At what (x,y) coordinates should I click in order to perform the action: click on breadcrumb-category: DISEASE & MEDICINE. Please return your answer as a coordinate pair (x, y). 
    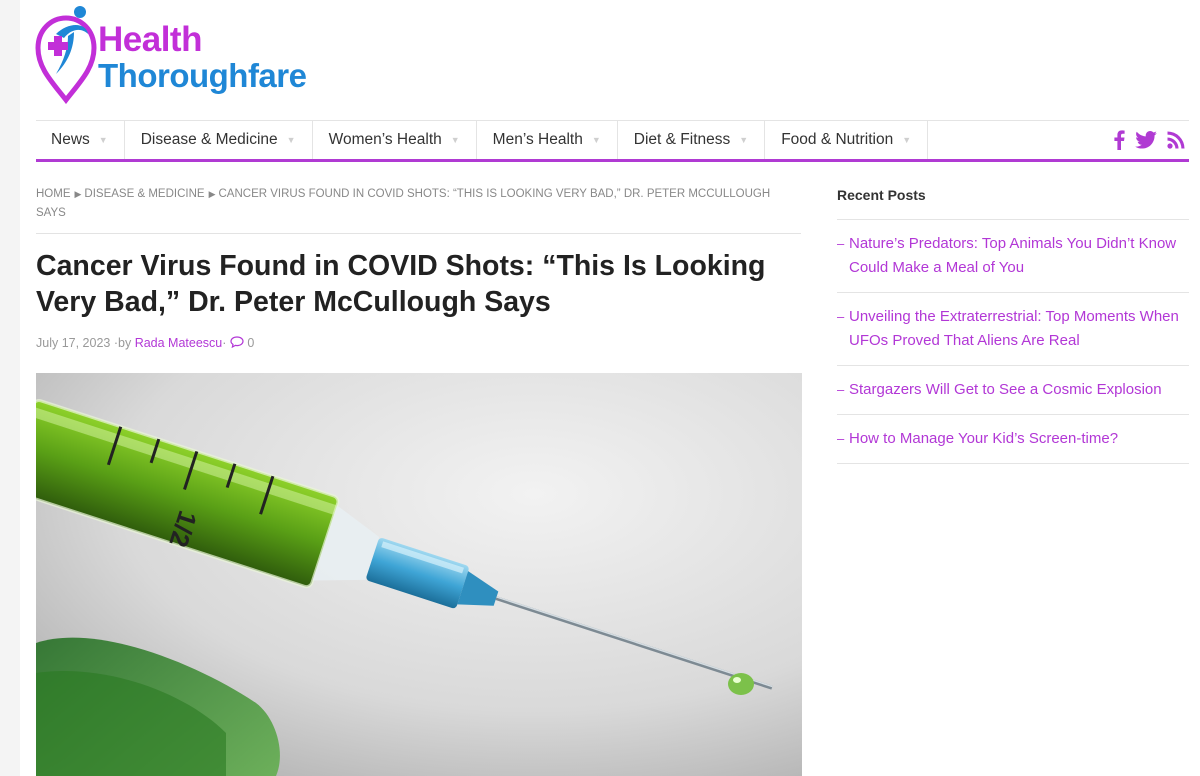
    Looking at the image, I should click on (144, 194).